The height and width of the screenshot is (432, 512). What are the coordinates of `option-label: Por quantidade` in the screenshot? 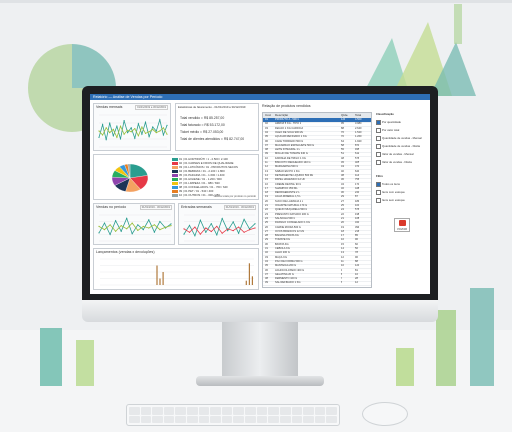 It's located at (391, 122).